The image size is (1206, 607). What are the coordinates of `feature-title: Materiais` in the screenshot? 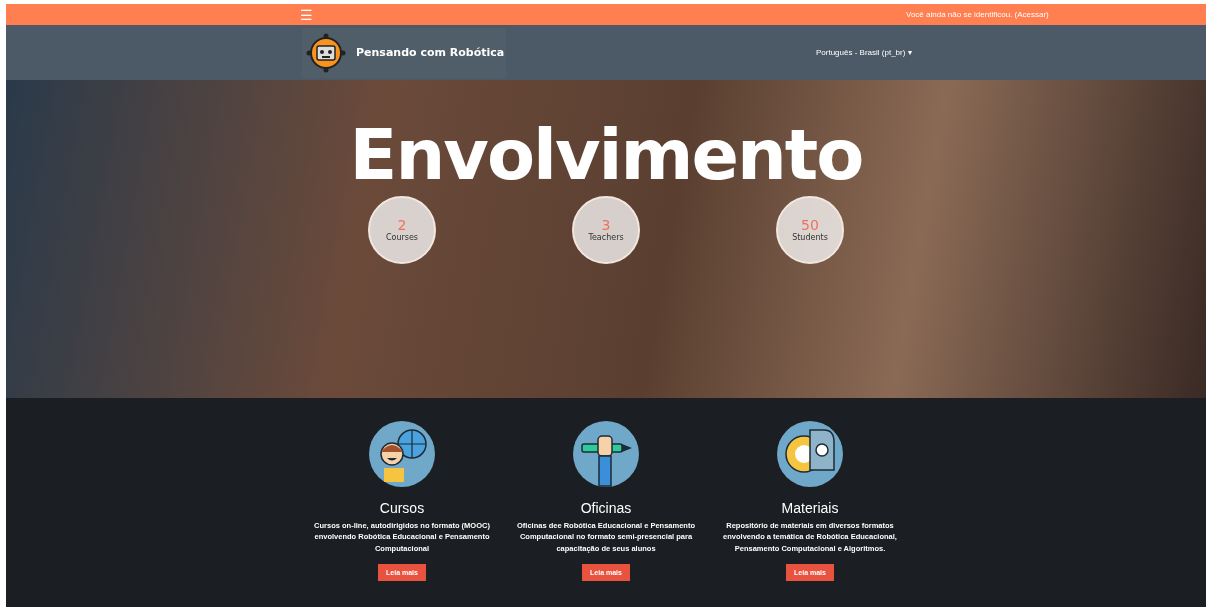 It's located at (810, 508).